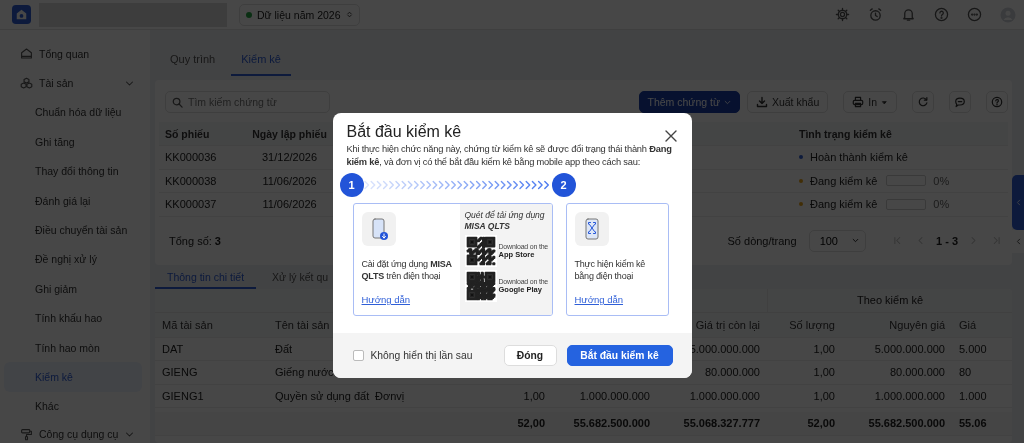 The height and width of the screenshot is (443, 1024). I want to click on checkbox-label: Không hiển thị lần sau, so click(421, 355).